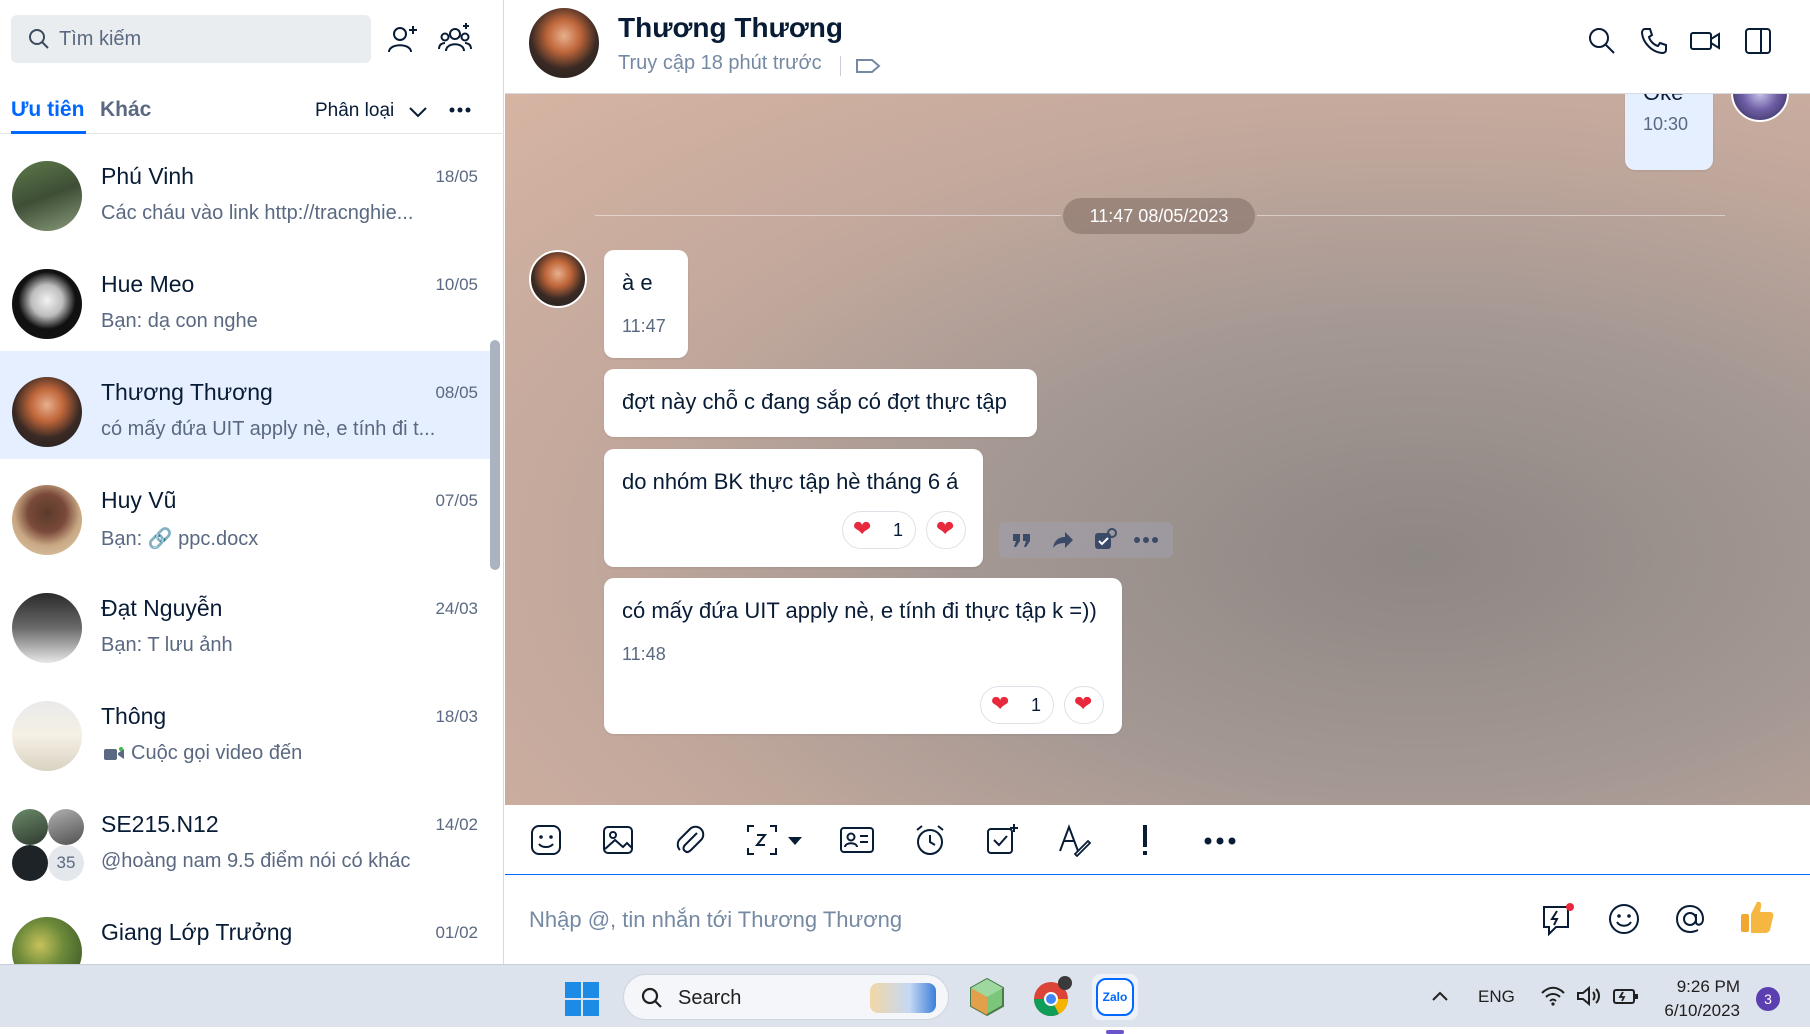  I want to click on message-bubble: đợt này chỗ c đang sắp có đợt thực tập, so click(820, 403).